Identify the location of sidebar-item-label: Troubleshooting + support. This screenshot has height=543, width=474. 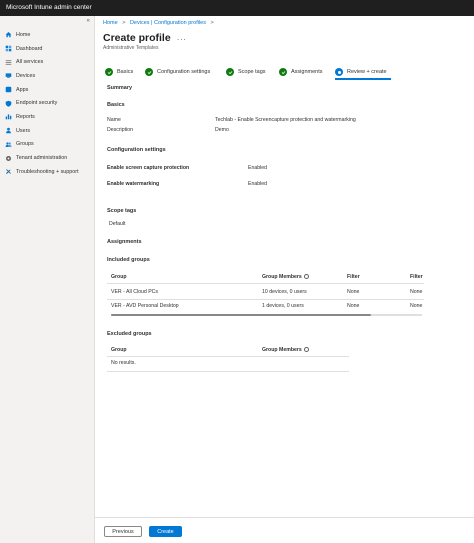
(47, 171).